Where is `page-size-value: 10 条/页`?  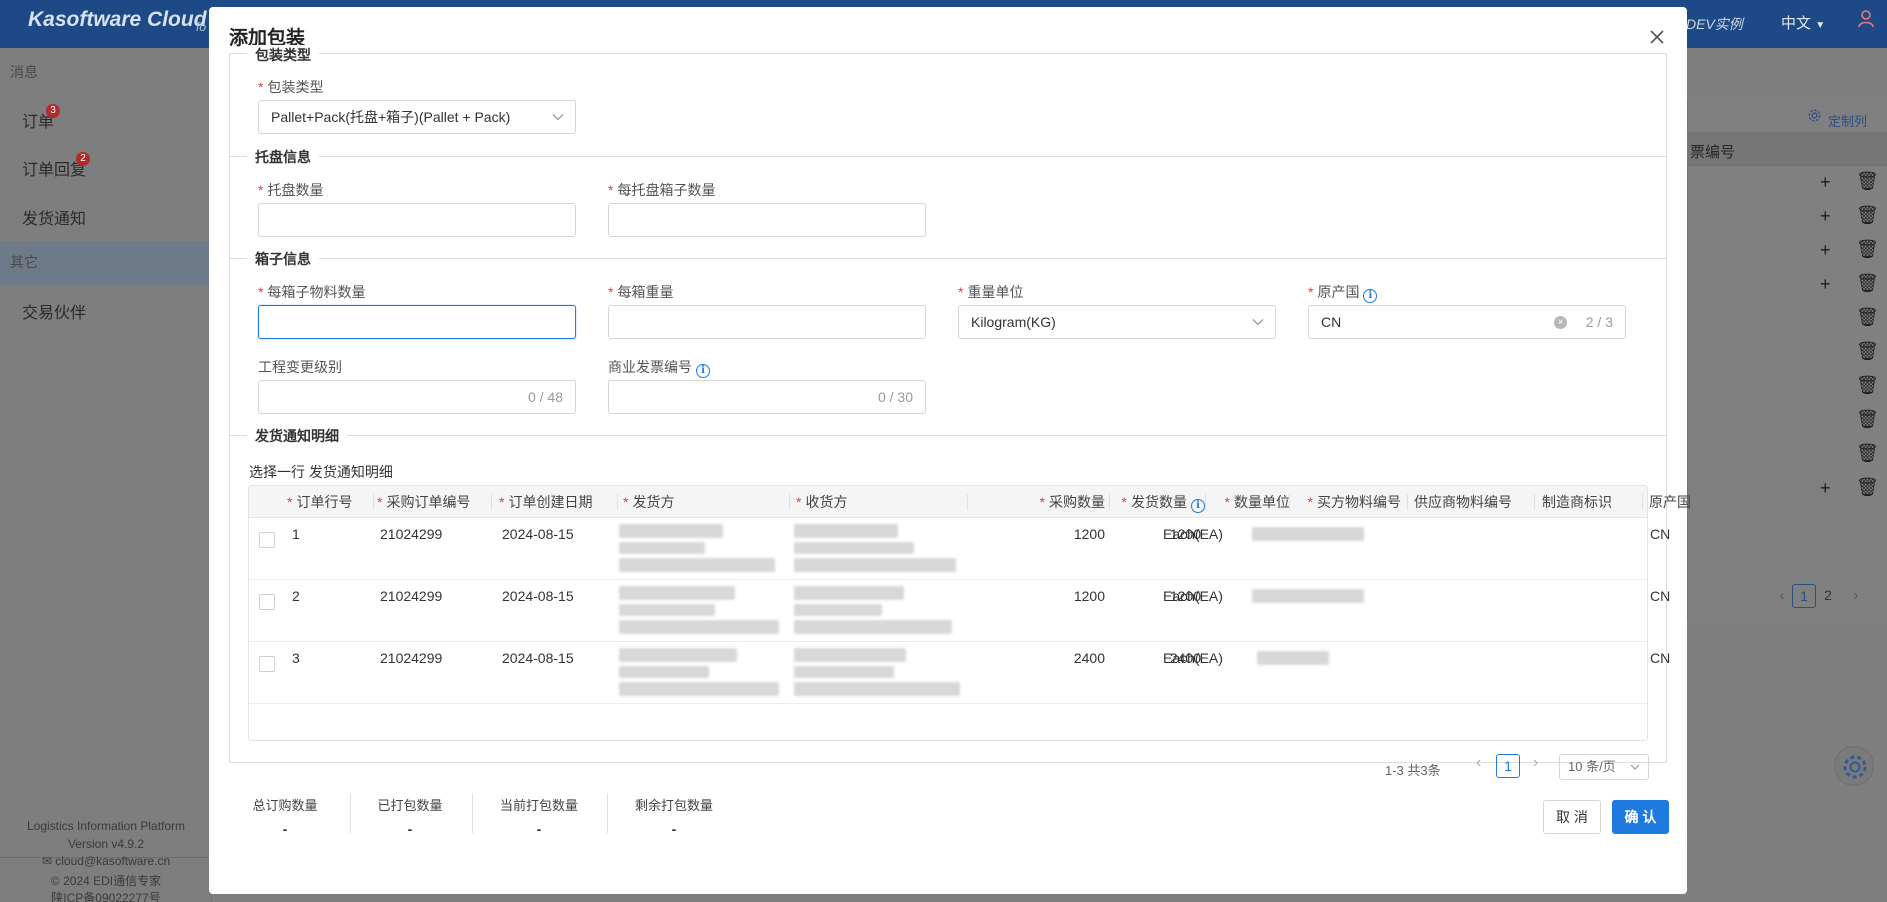 page-size-value: 10 条/页 is located at coordinates (1592, 766).